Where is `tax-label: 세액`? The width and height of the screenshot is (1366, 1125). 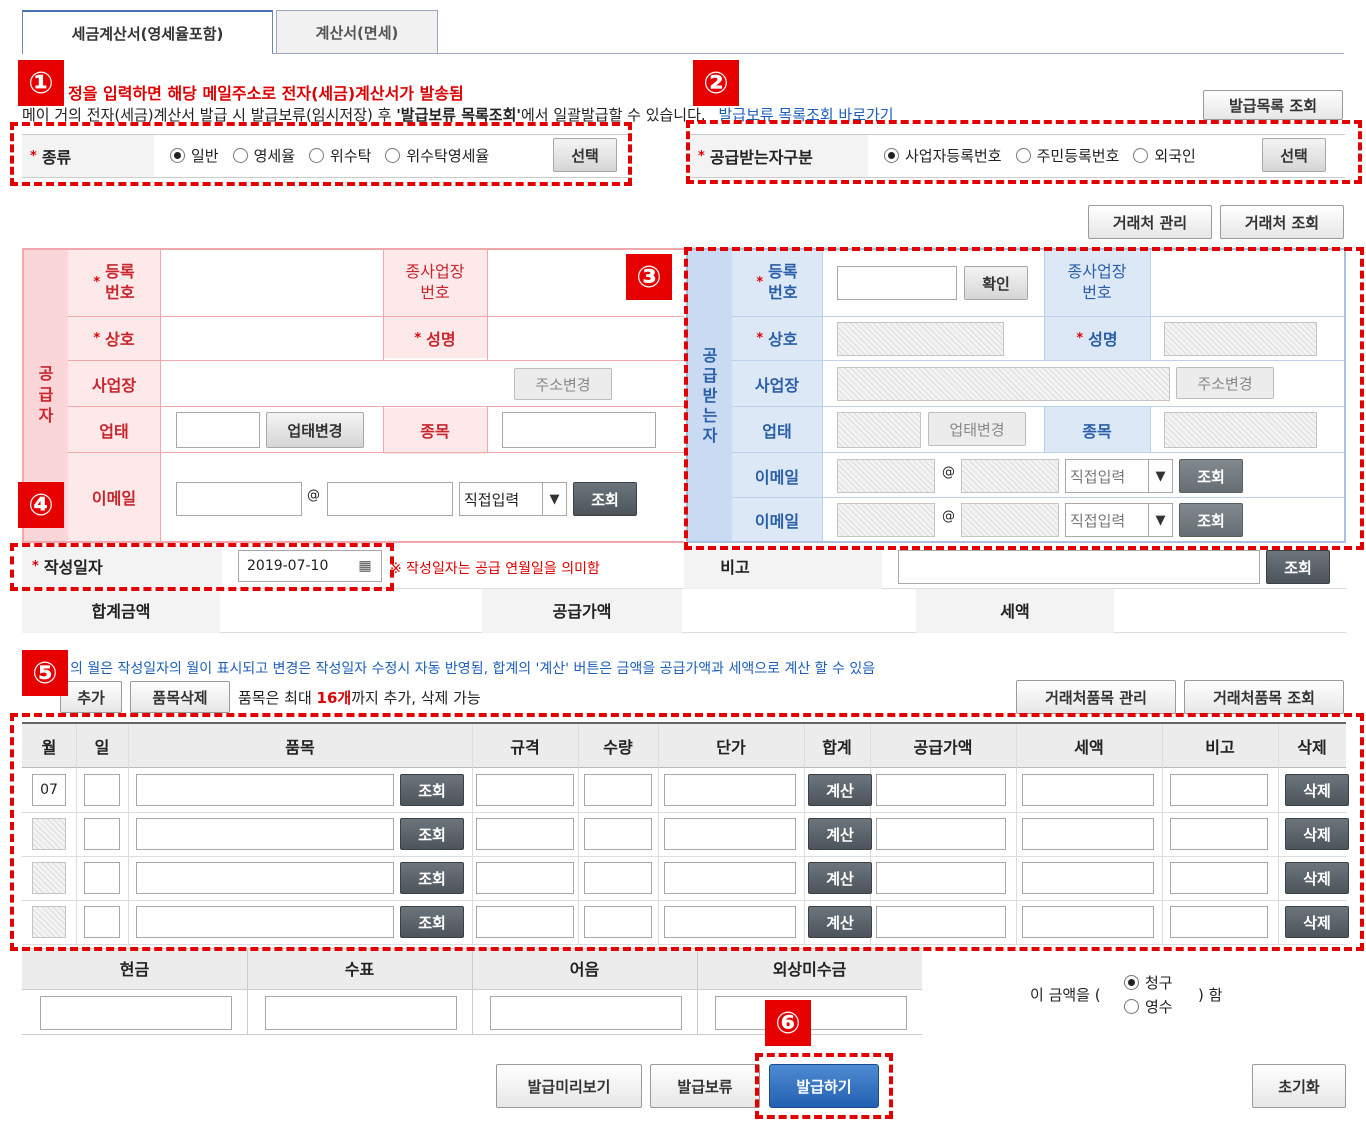 tax-label: 세액 is located at coordinates (1015, 611).